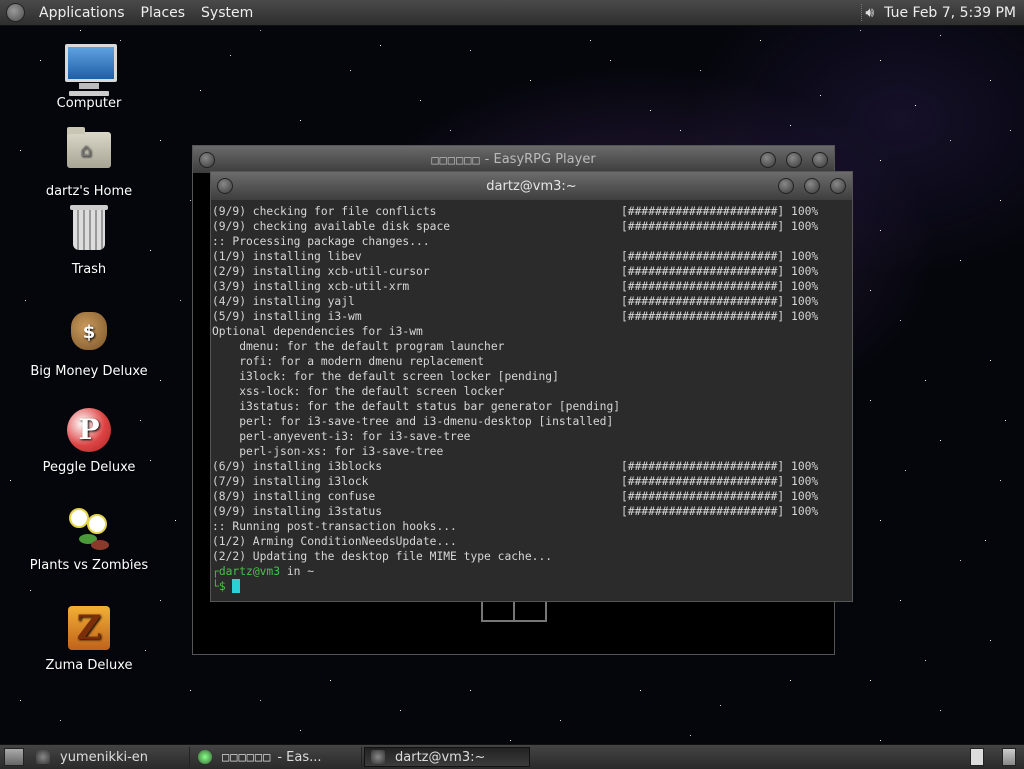 Image resolution: width=1024 pixels, height=769 pixels. I want to click on taskbar-item-label: dartz@vm3:~, so click(440, 757).